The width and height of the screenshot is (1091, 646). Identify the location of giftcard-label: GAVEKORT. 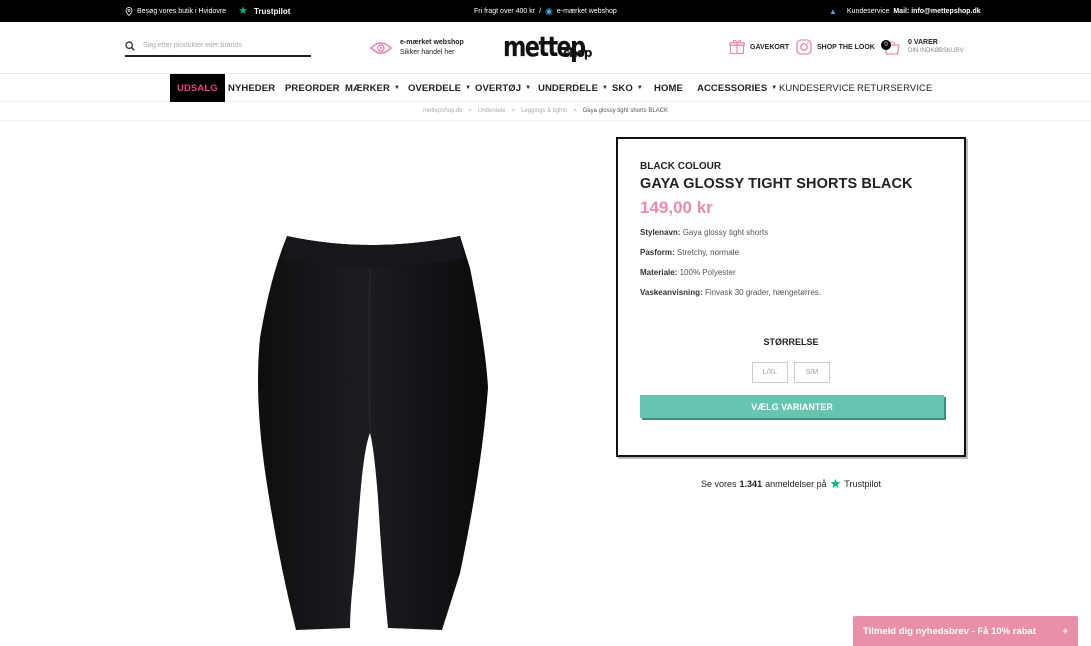
(770, 47).